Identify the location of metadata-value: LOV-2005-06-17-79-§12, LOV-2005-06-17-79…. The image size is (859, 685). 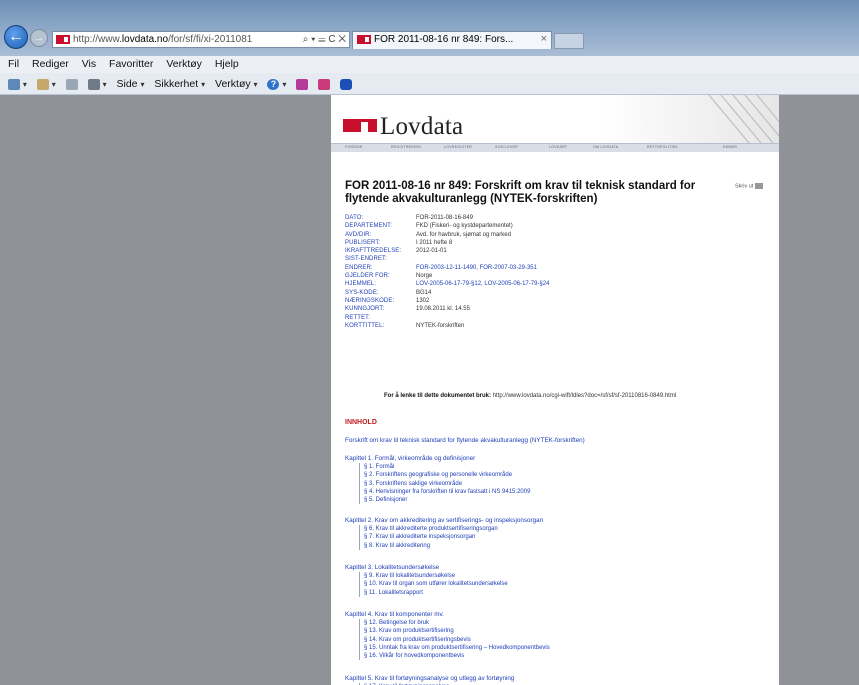
(482, 284).